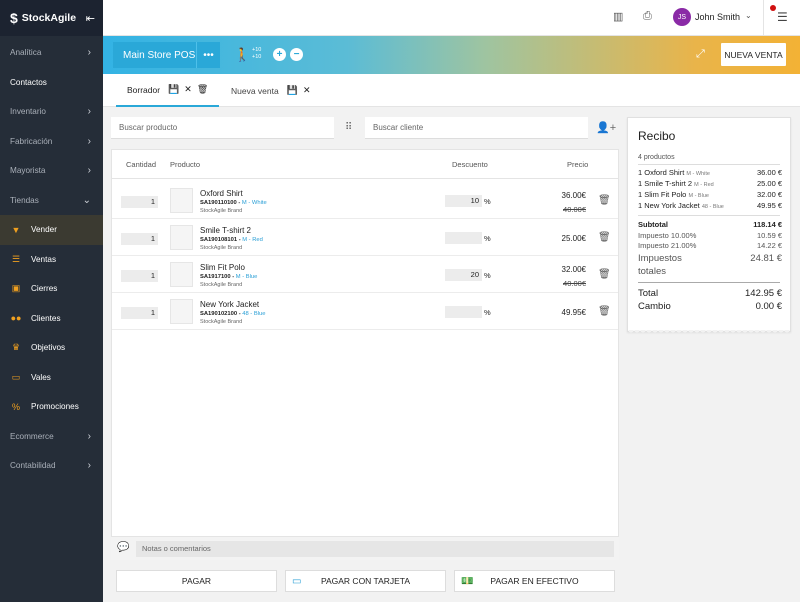 This screenshot has width=800, height=602. I want to click on pay-button: PAGAR, so click(196, 581).